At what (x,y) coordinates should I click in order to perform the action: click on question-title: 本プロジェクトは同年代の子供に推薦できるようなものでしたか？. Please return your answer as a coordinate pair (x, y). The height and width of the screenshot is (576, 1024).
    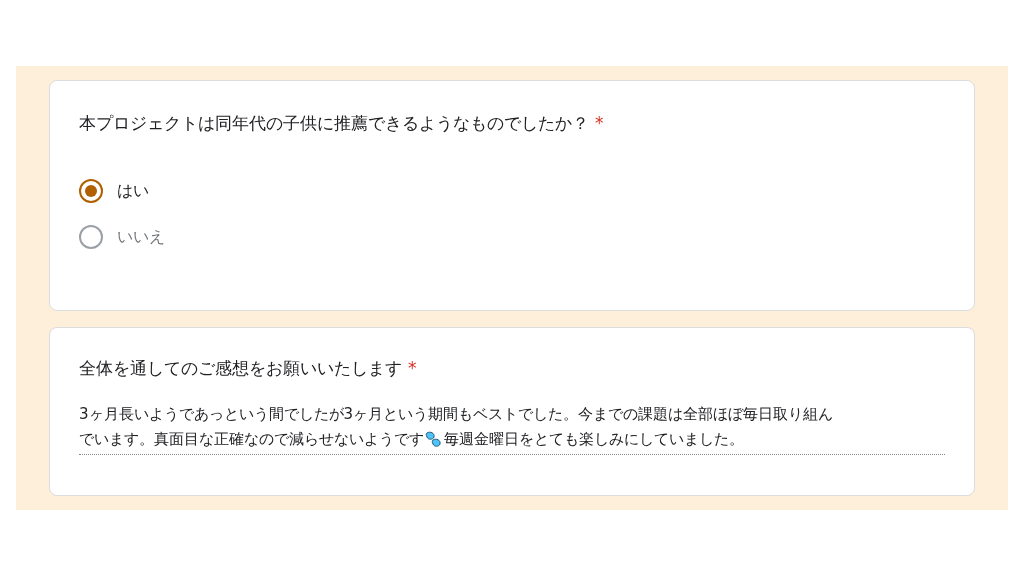
    Looking at the image, I should click on (334, 123).